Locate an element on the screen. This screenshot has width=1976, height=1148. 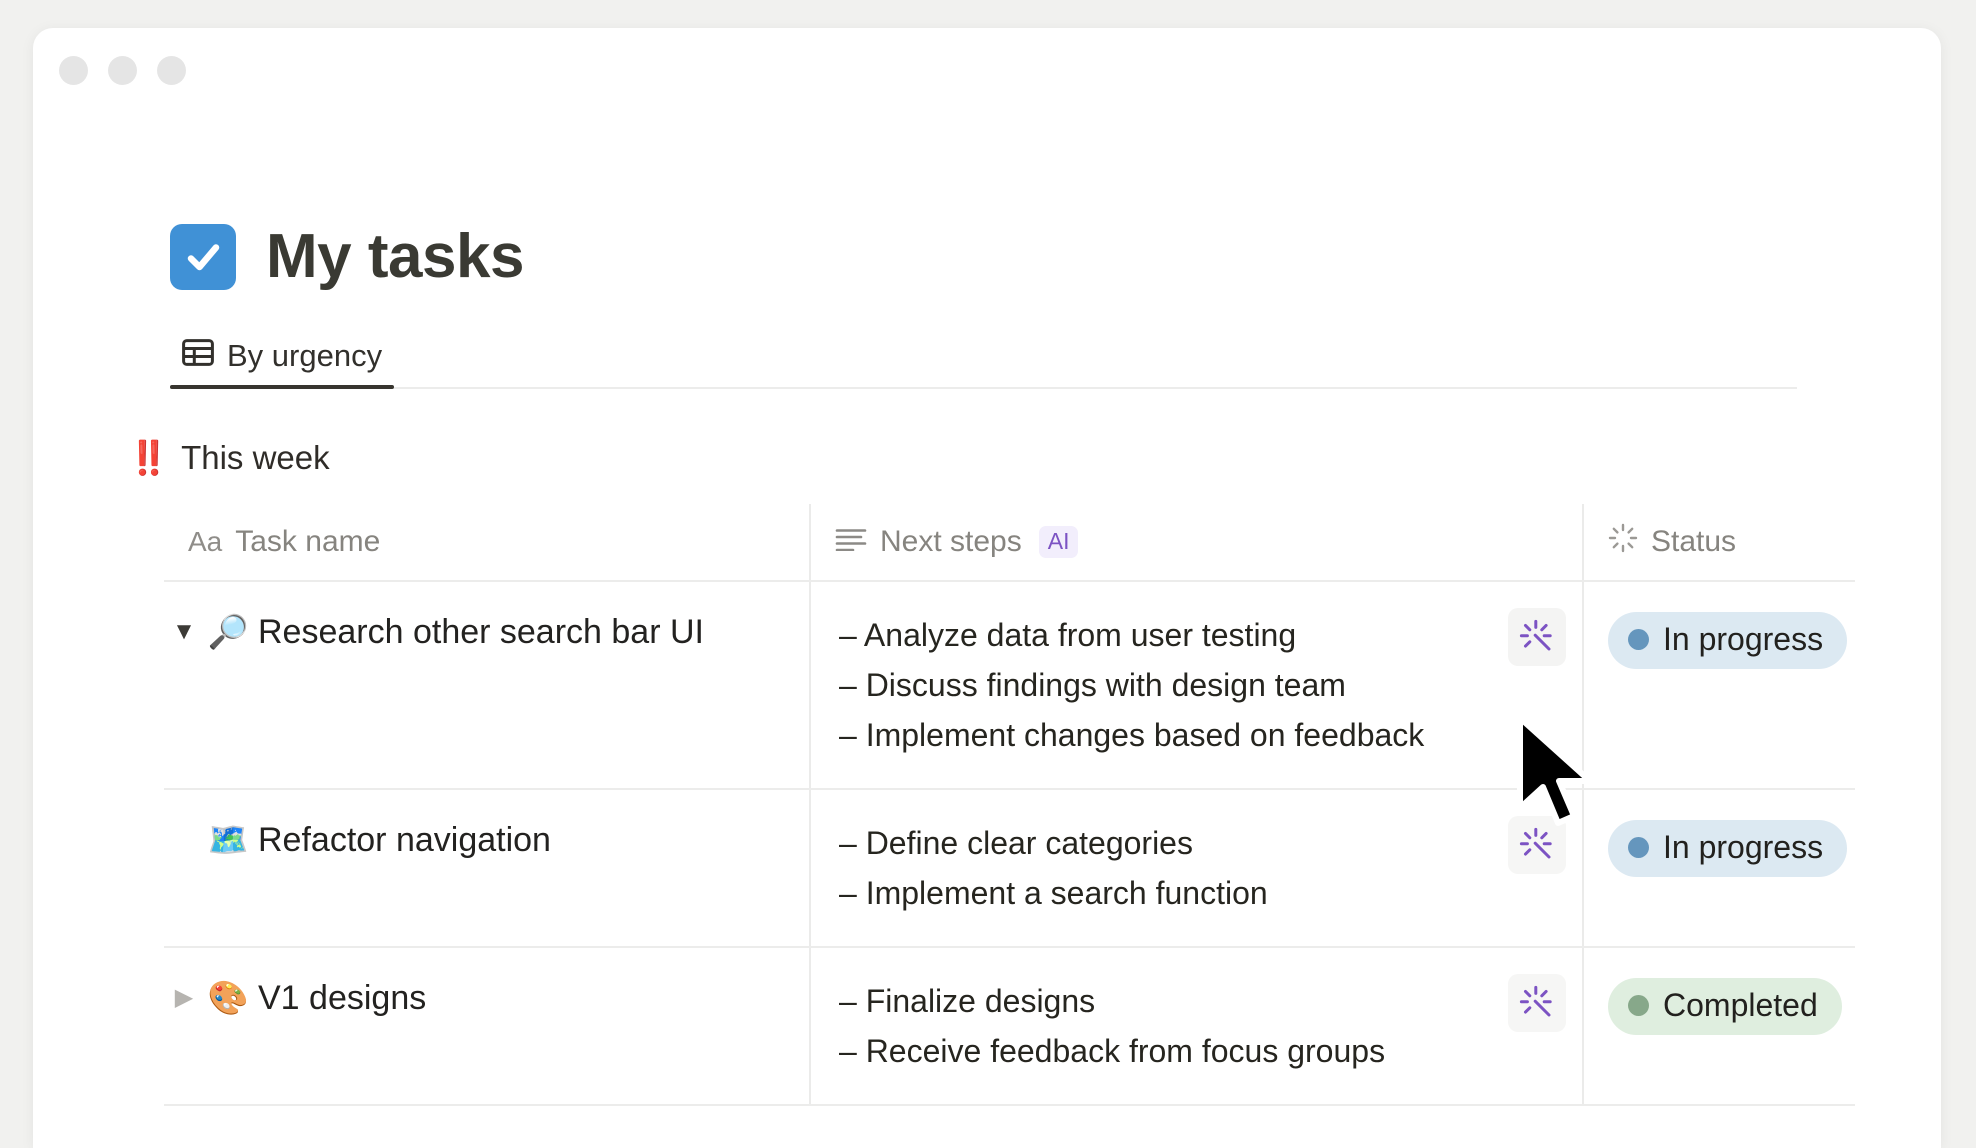
blue-checkbox-icon is located at coordinates (203, 257).